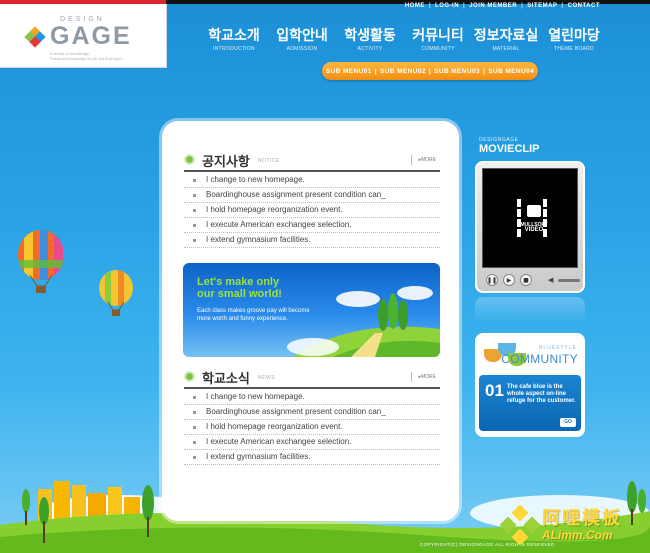 The width and height of the screenshot is (650, 553). Describe the element at coordinates (577, 535) in the screenshot. I see `watermark-url: ALimm.Com` at that location.